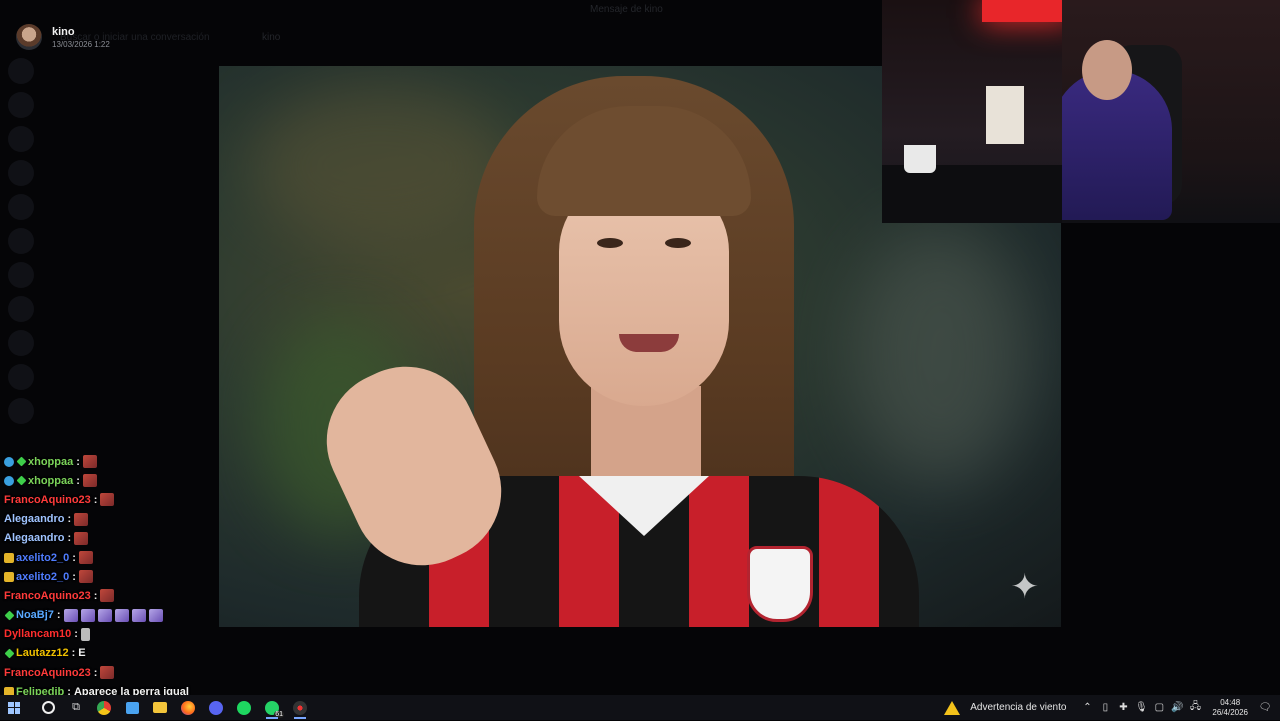  I want to click on taskbar-app-firefox, so click(188, 707).